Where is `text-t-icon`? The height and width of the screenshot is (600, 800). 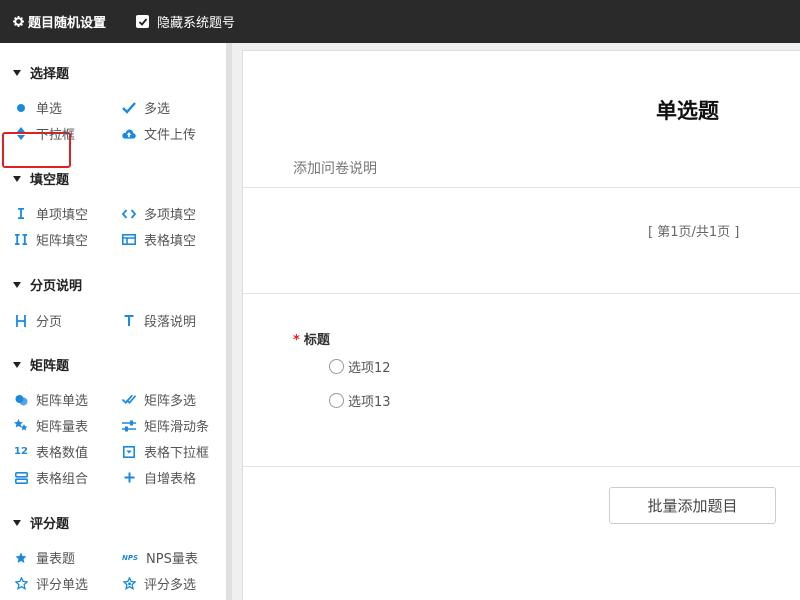 text-t-icon is located at coordinates (129, 321).